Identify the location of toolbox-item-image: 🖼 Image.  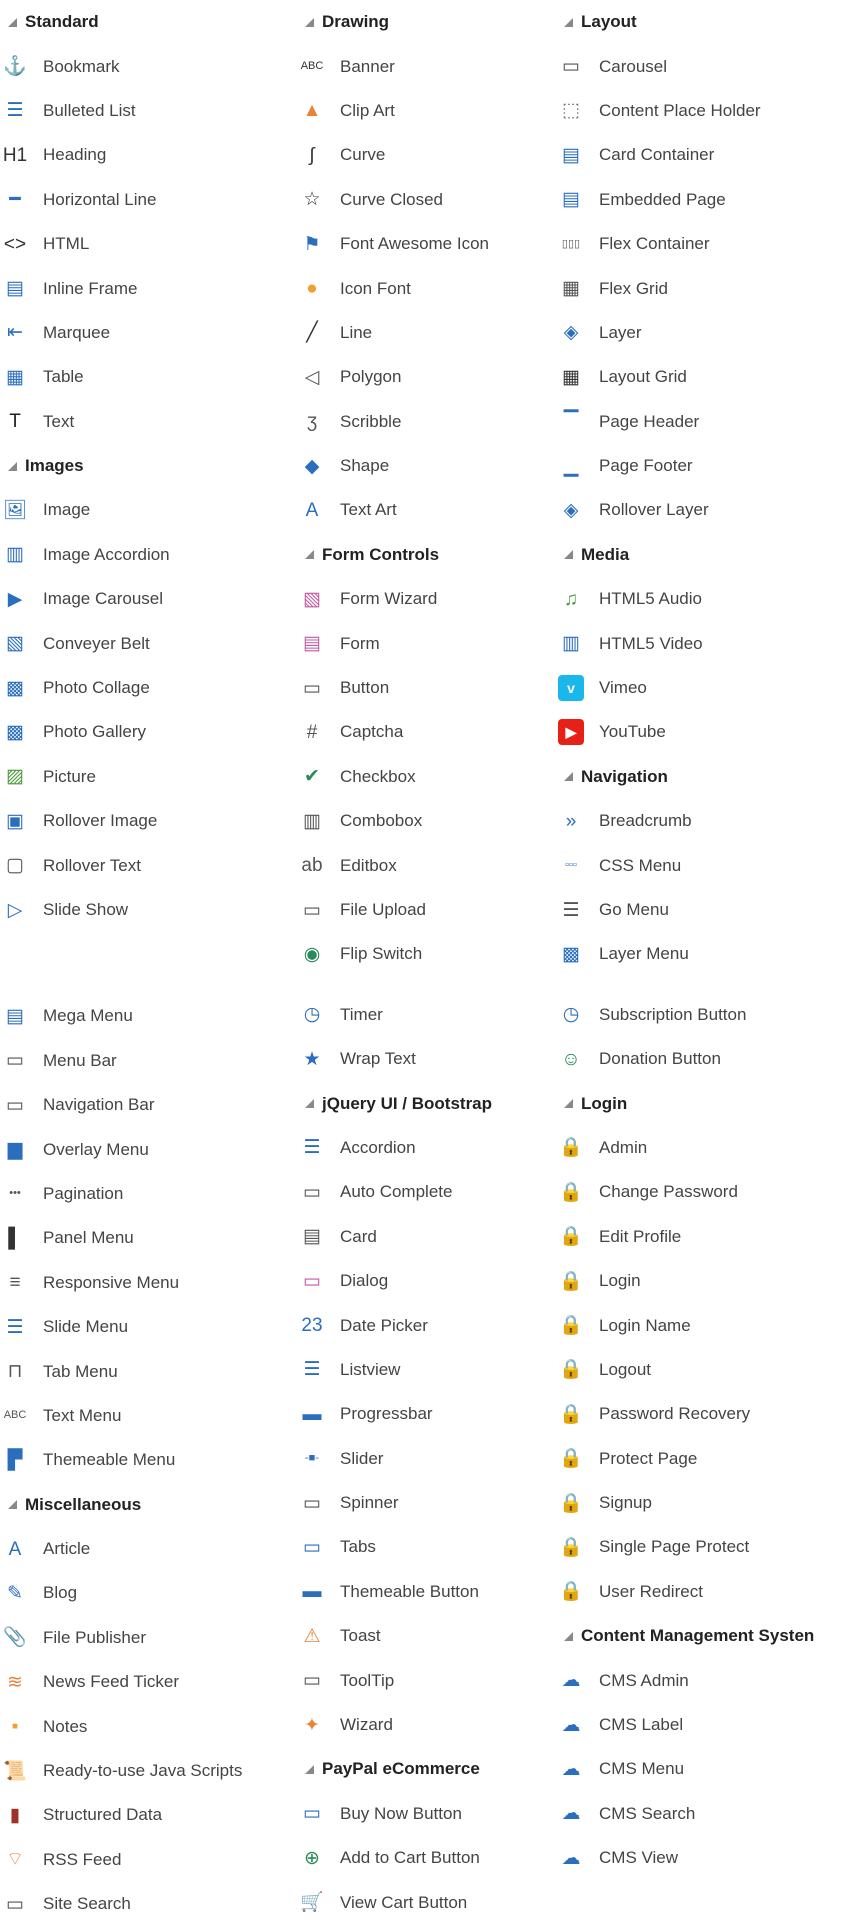
(150, 510).